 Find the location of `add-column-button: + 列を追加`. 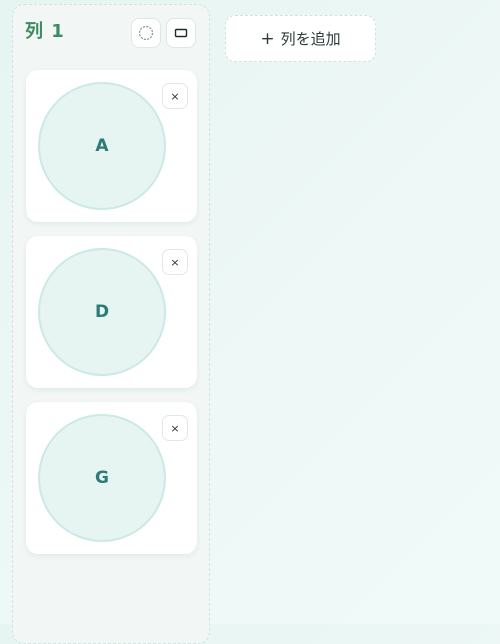

add-column-button: + 列を追加 is located at coordinates (300, 38).